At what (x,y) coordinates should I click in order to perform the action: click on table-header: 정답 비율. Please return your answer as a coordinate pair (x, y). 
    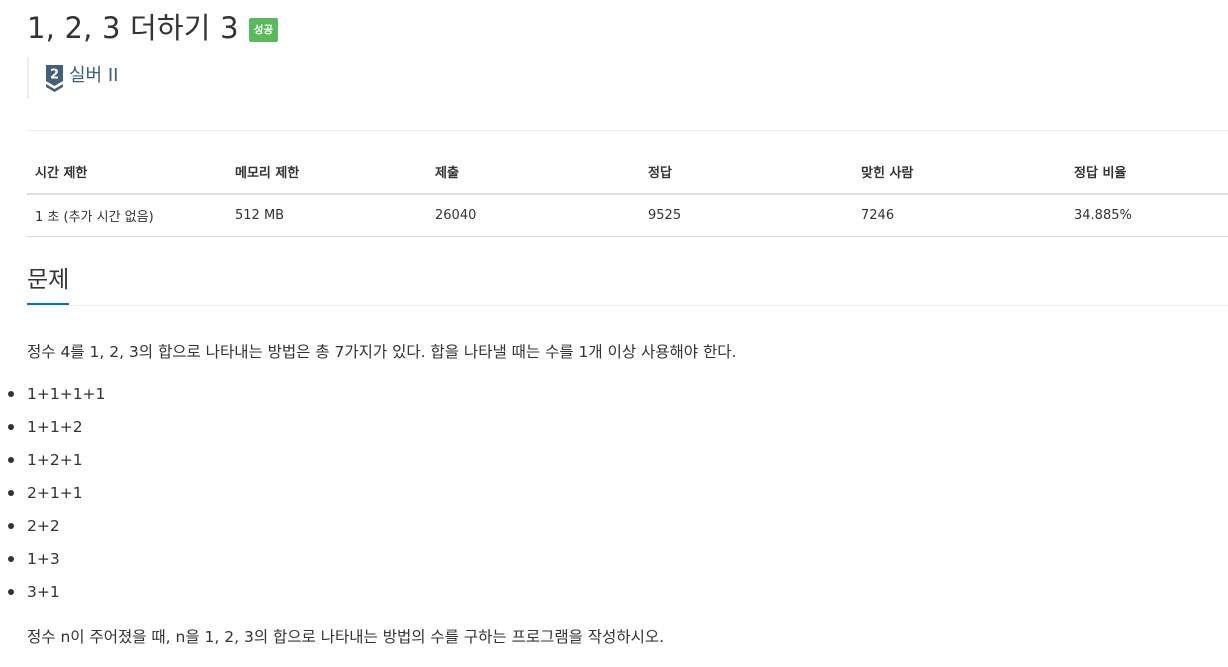
    Looking at the image, I should click on (1147, 173).